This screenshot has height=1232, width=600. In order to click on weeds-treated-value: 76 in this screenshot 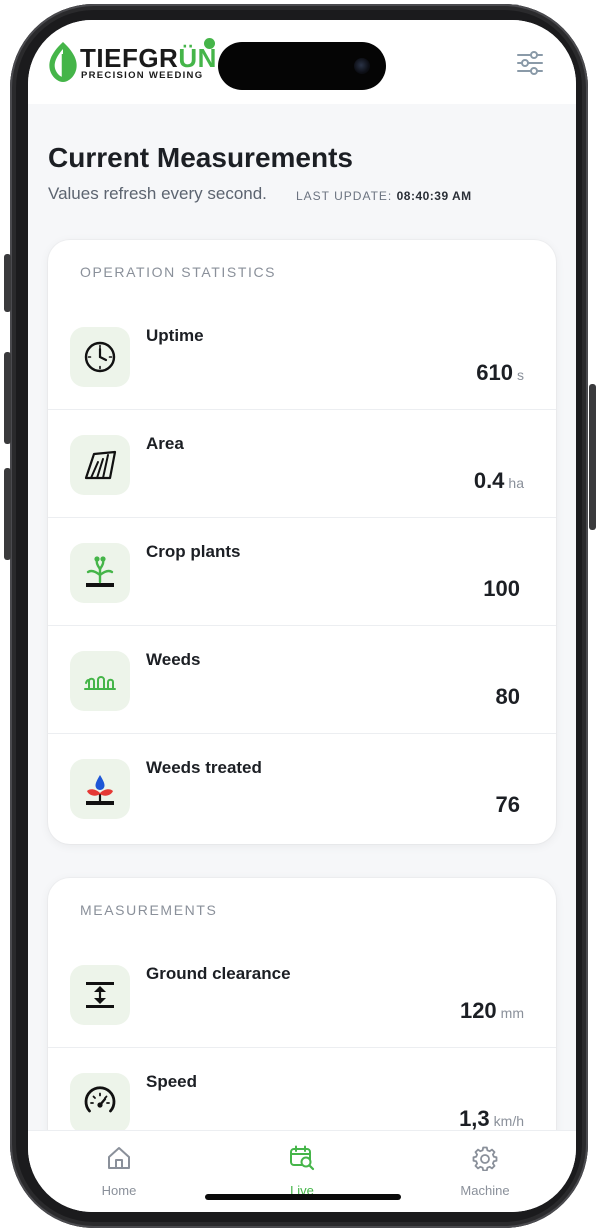, I will do `click(510, 805)`.